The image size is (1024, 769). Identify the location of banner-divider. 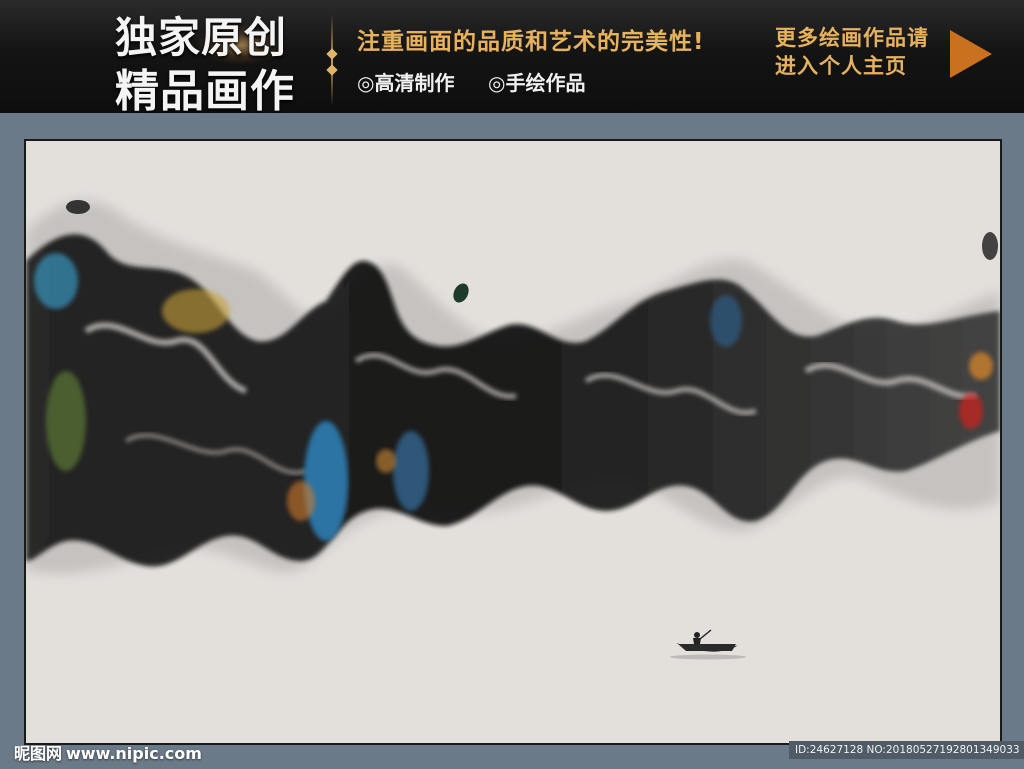
(332, 60).